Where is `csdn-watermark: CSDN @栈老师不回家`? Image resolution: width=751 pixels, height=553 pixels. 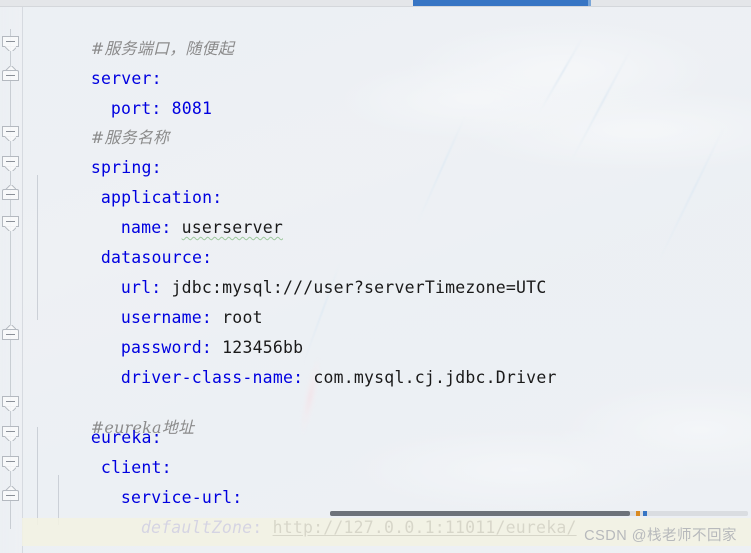 csdn-watermark: CSDN @栈老师不回家 is located at coordinates (660, 536).